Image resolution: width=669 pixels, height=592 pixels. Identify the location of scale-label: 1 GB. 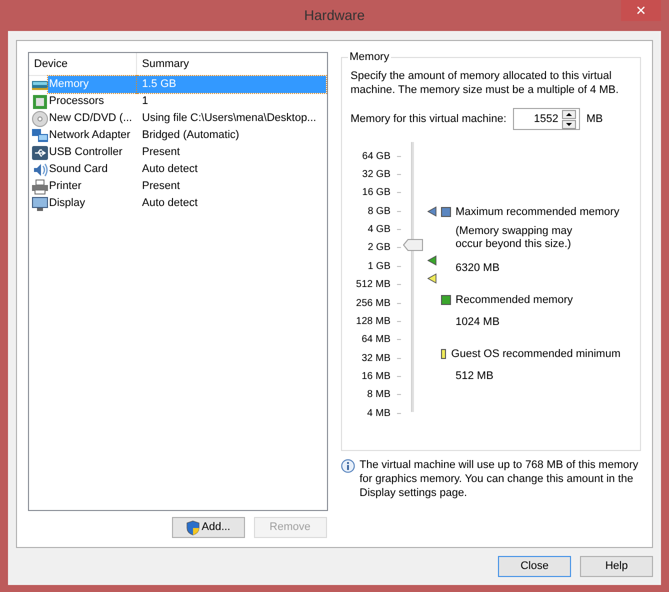
(379, 267).